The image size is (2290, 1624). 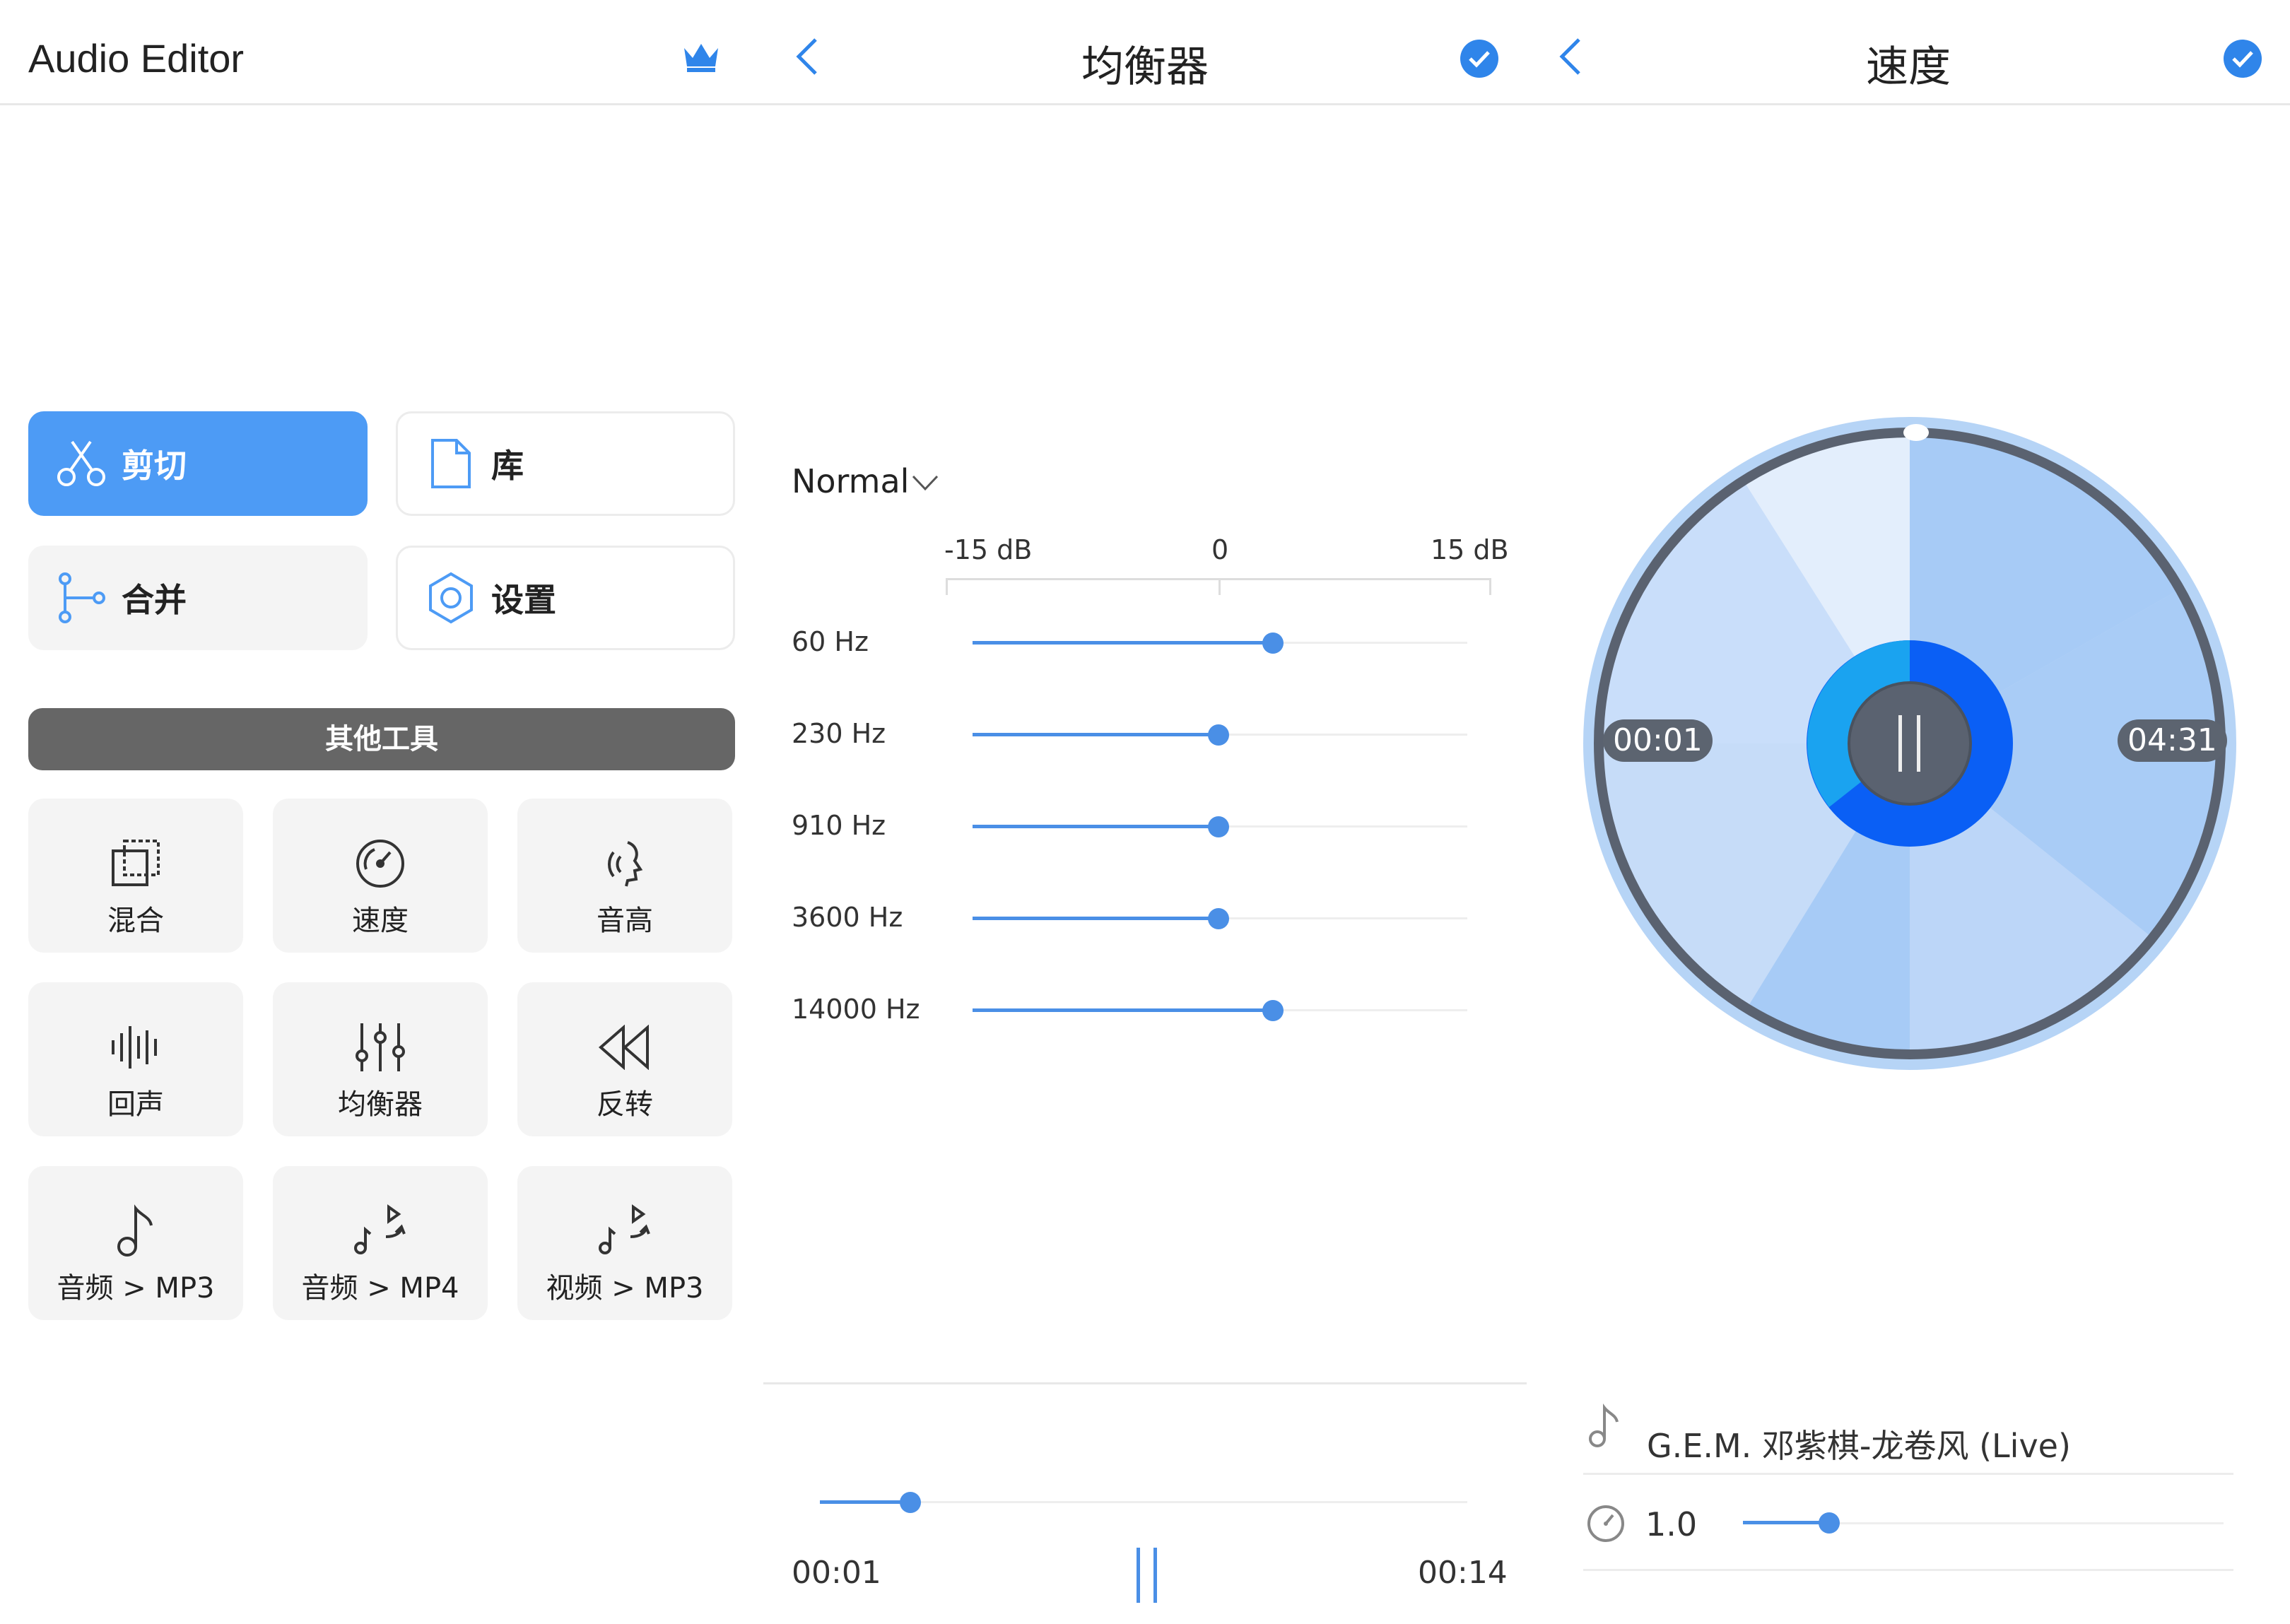 I want to click on other-tools-header: 其他工具, so click(x=381, y=739).